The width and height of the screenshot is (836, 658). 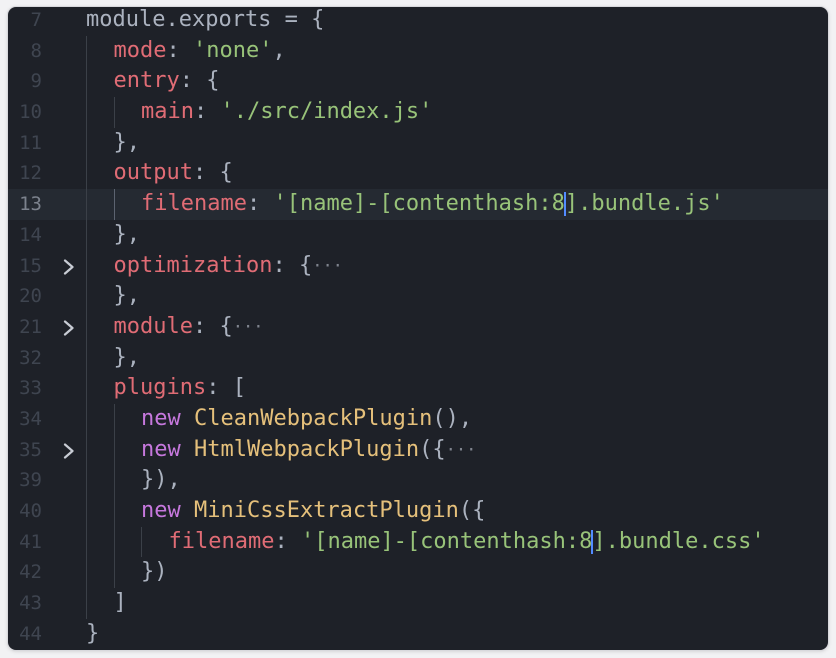 What do you see at coordinates (154, 572) in the screenshot?
I see `code-token: })` at bounding box center [154, 572].